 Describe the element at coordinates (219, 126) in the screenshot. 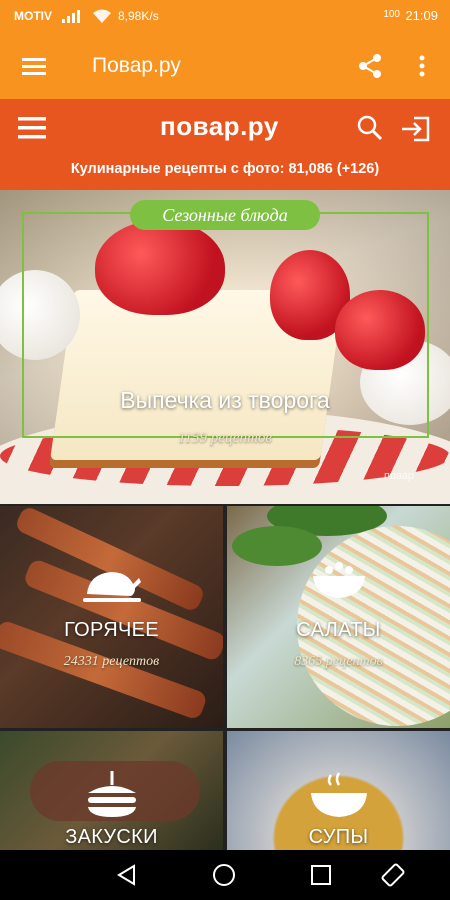

I see `site-logo: повар.ру` at that location.